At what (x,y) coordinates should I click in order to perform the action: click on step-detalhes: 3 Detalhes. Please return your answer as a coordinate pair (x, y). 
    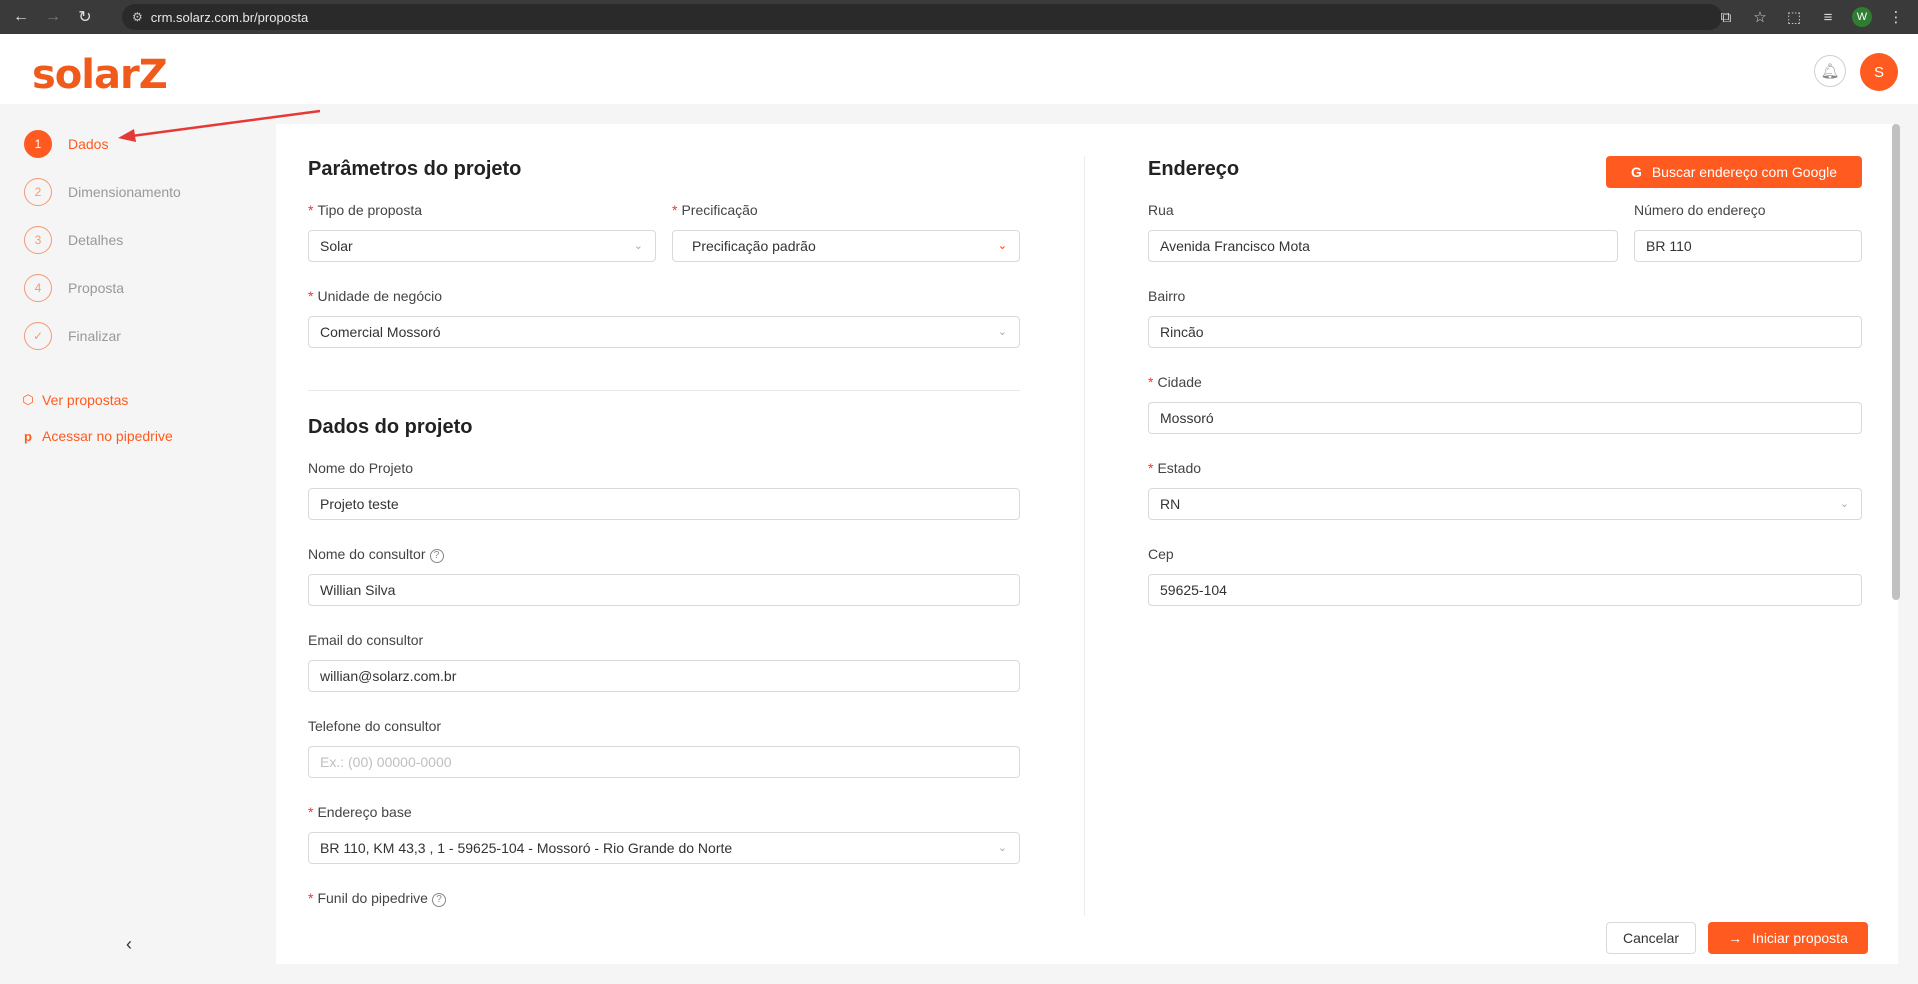
    Looking at the image, I should click on (73, 240).